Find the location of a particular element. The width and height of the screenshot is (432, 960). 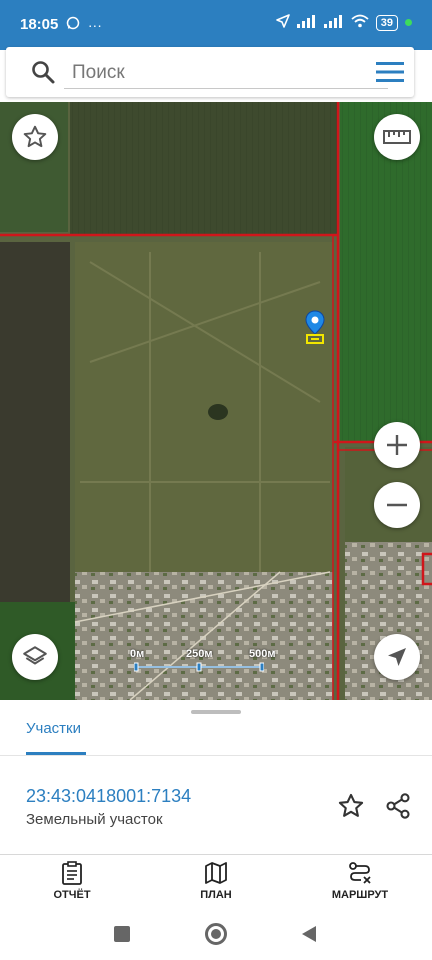

zoom-out-icon is located at coordinates (397, 505).